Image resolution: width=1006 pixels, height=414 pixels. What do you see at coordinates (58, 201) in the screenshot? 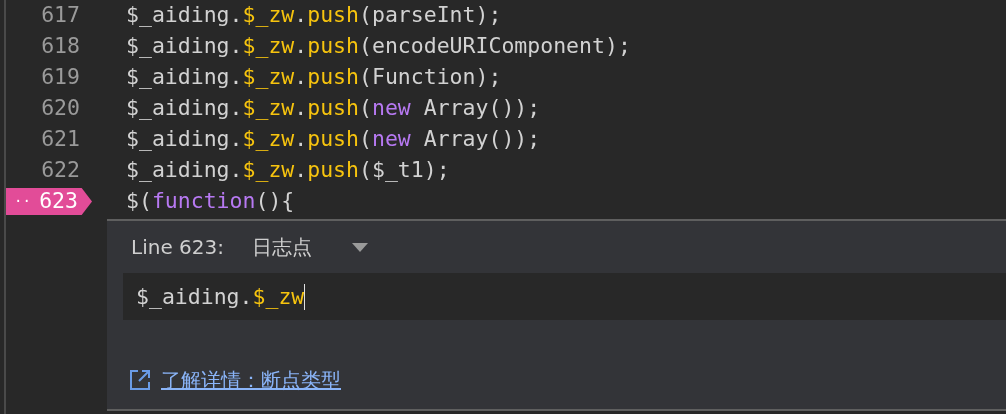
I see `line-number: 623` at bounding box center [58, 201].